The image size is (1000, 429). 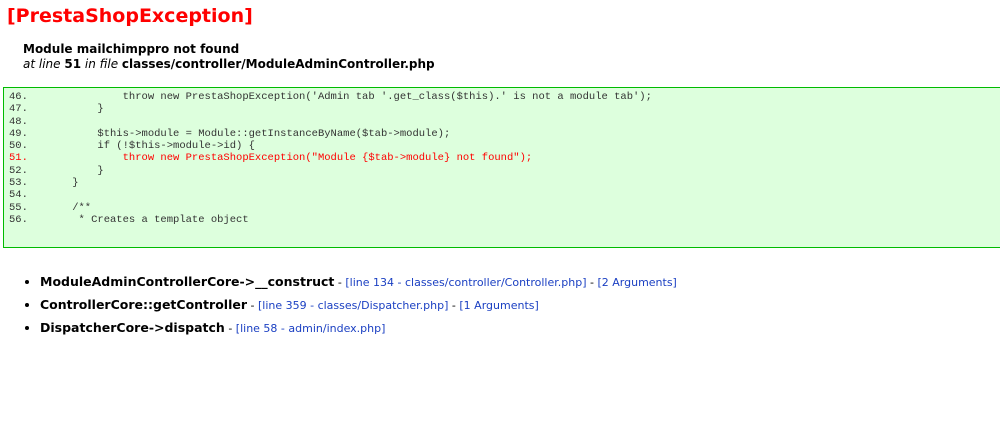 What do you see at coordinates (18, 133) in the screenshot?
I see `code-line-number: 49.` at bounding box center [18, 133].